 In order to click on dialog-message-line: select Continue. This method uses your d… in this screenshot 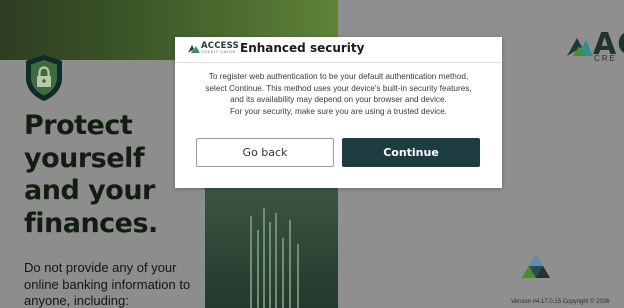, I will do `click(338, 88)`.